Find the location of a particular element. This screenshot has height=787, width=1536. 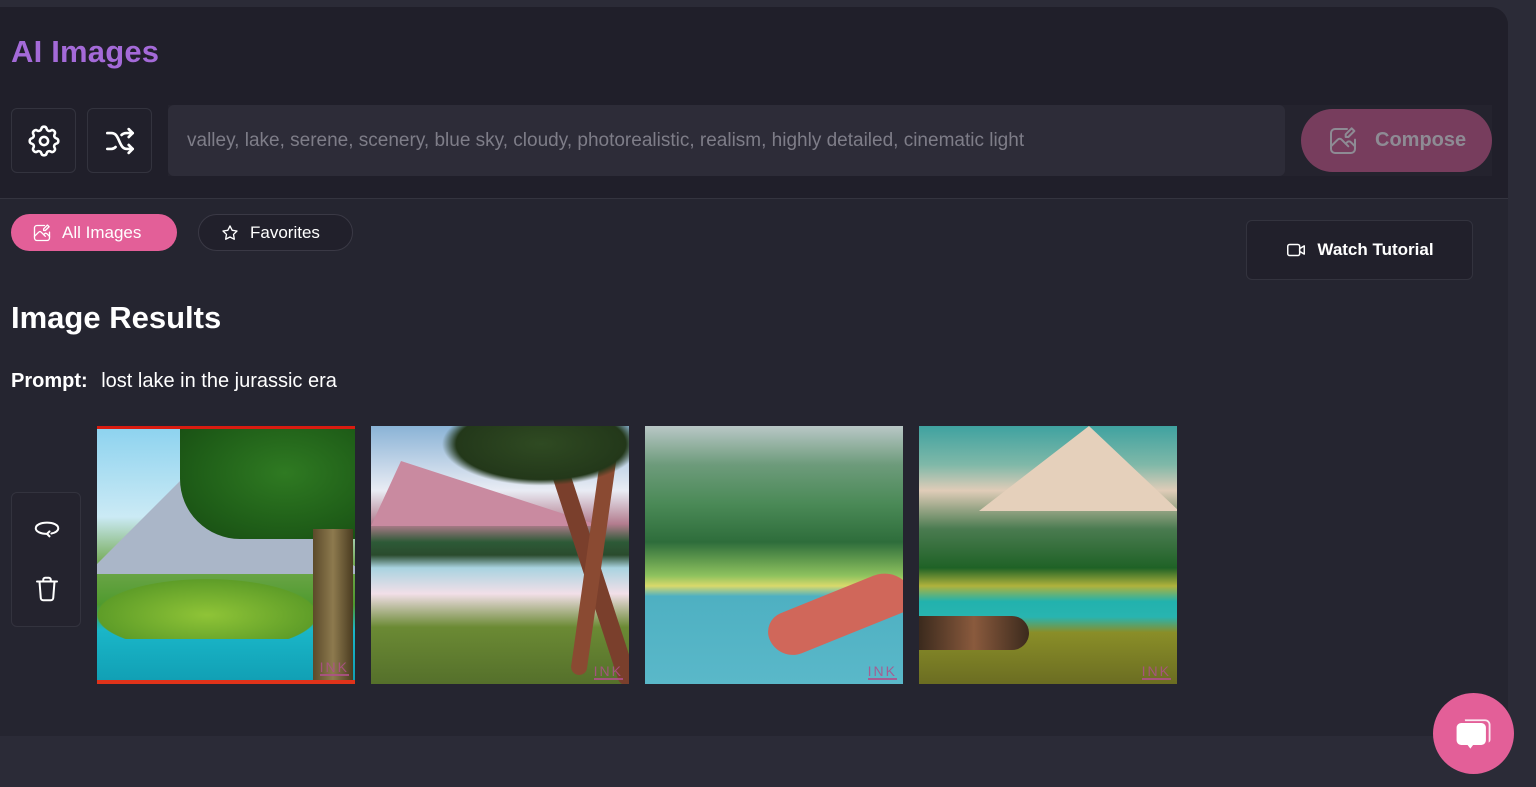

tab-all-images: All Images is located at coordinates (94, 232).